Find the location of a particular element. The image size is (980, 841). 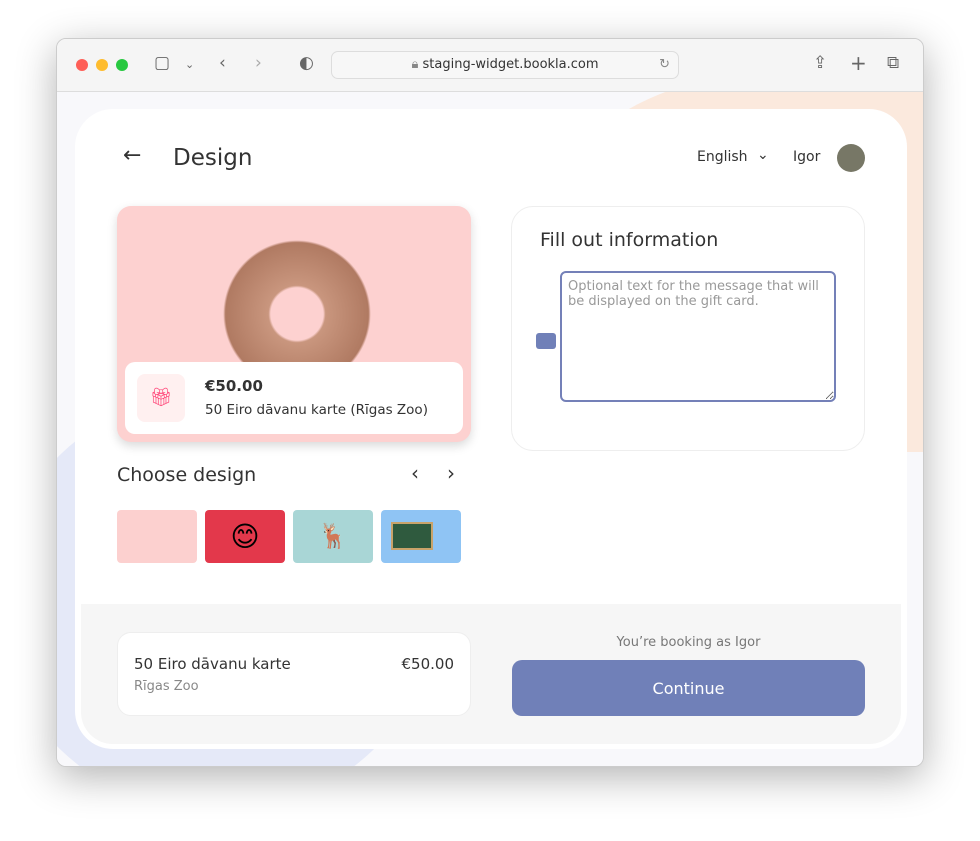

card-name: 50 Eiro dāvanu karte (Rīgas Zoo) is located at coordinates (316, 410).